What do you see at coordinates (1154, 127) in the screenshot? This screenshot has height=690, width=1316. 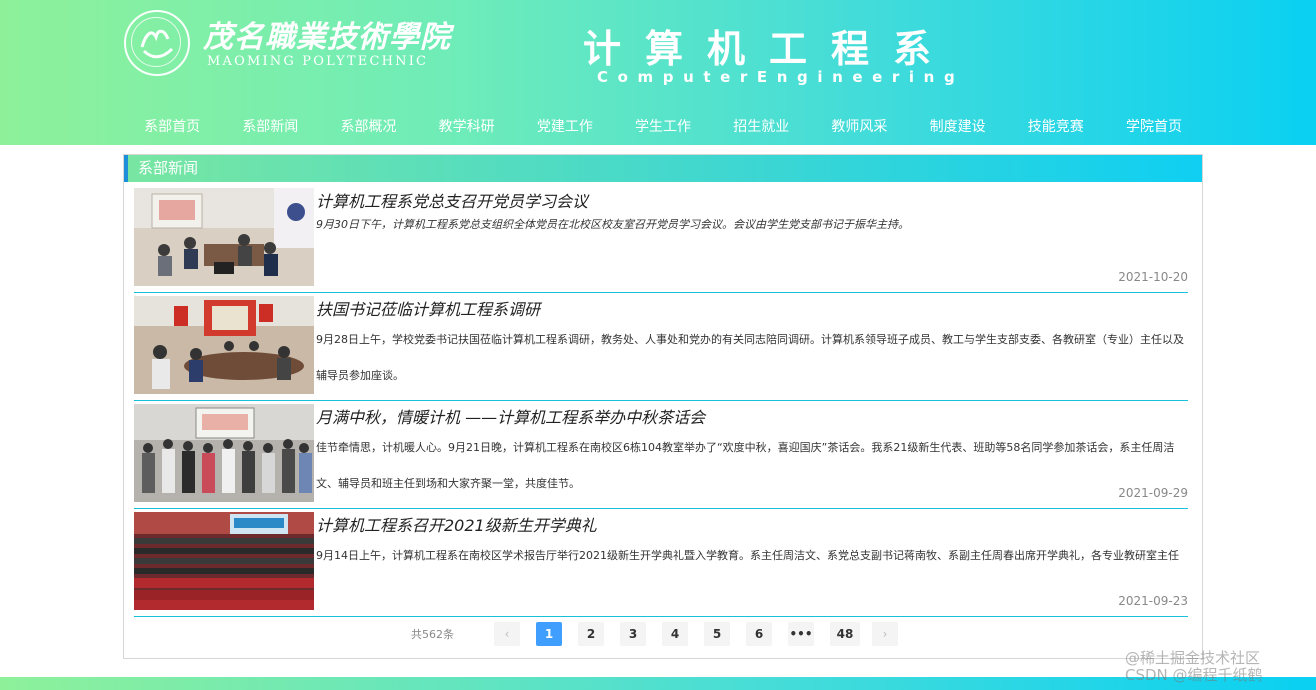 I see `nav-item-college-home: 学院首页` at bounding box center [1154, 127].